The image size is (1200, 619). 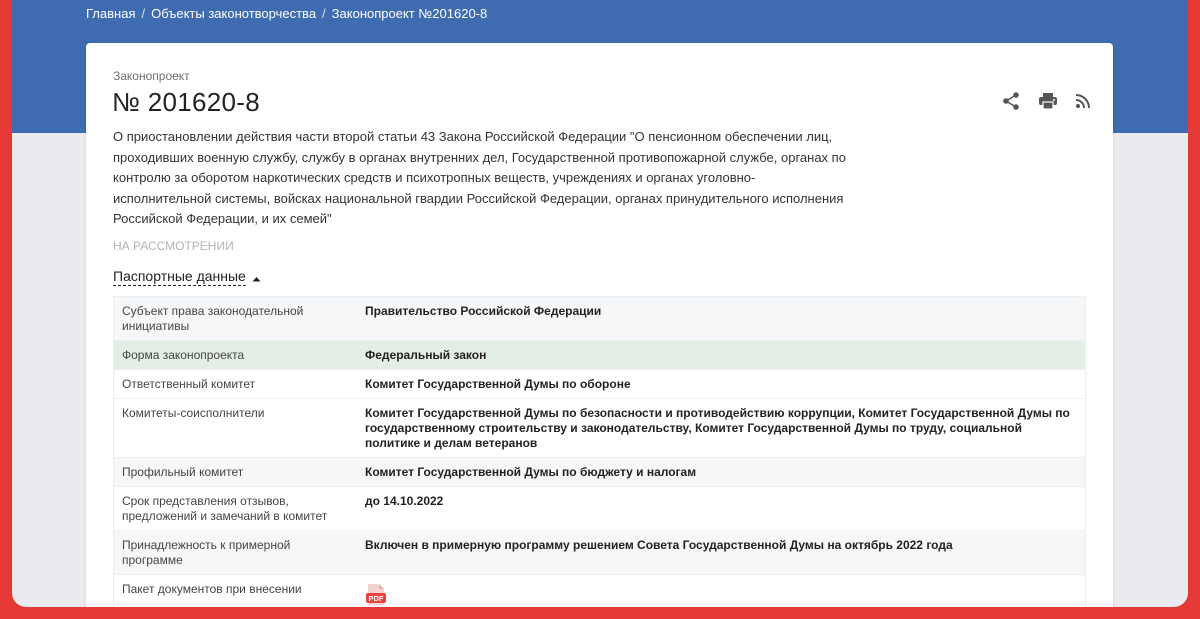 What do you see at coordinates (721, 591) in the screenshot?
I see `row-value: PDF` at bounding box center [721, 591].